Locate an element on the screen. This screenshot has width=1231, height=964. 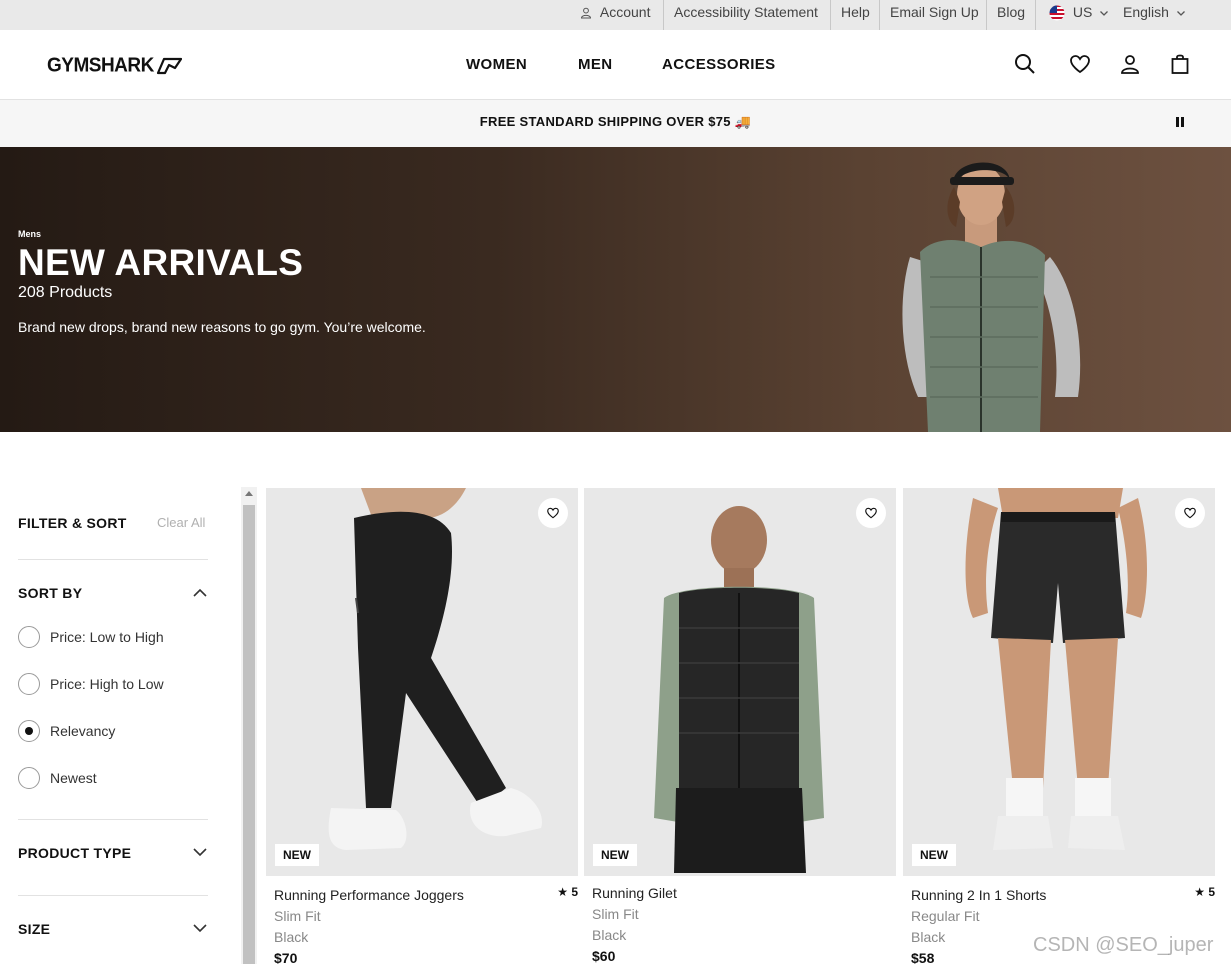
help-link: Help is located at coordinates (855, 15).